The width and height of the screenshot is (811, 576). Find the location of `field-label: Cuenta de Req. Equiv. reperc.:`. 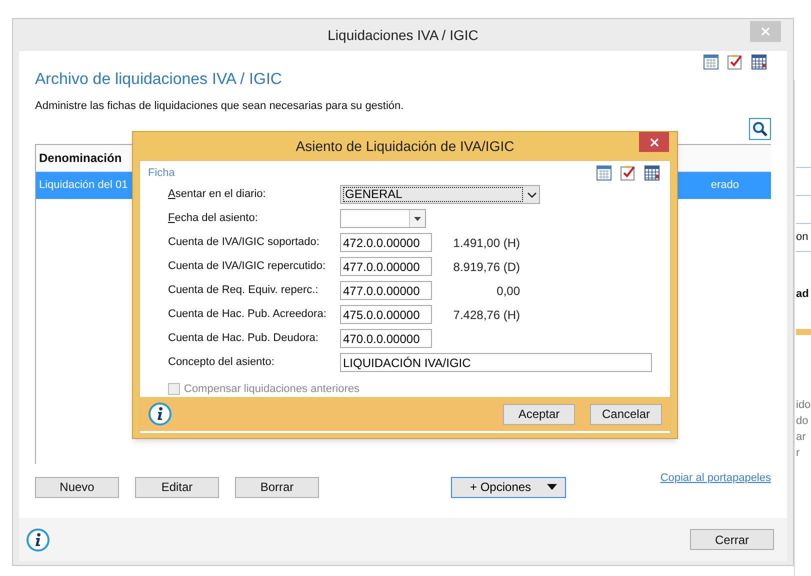

field-label: Cuenta de Req. Equiv. reperc.: is located at coordinates (244, 290).